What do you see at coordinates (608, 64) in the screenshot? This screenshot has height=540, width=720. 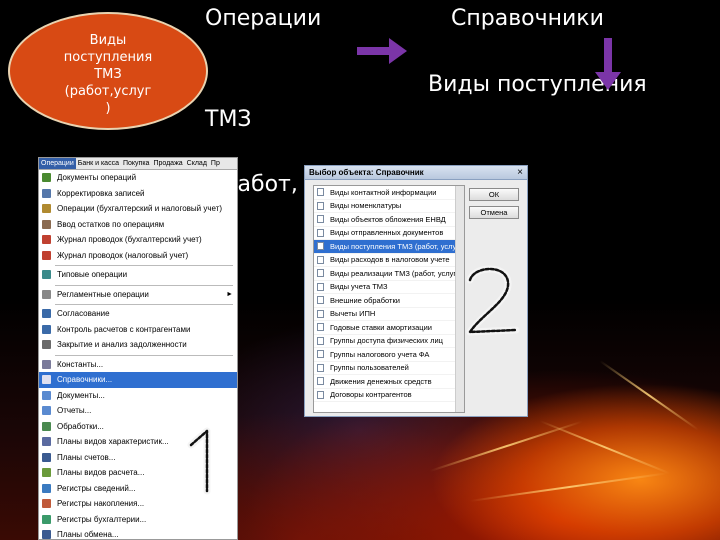 I see `down-arrow-icon` at bounding box center [608, 64].